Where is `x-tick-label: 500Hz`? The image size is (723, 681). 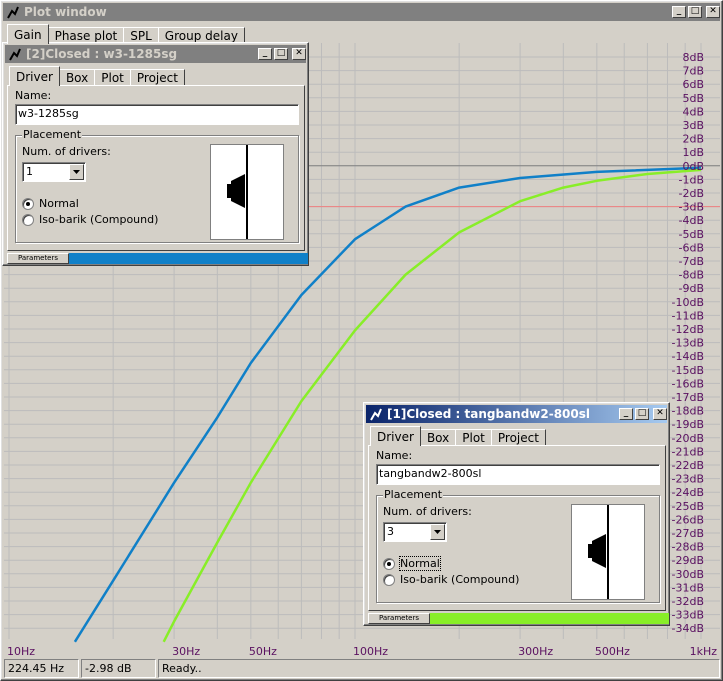
x-tick-label: 500Hz is located at coordinates (612, 651).